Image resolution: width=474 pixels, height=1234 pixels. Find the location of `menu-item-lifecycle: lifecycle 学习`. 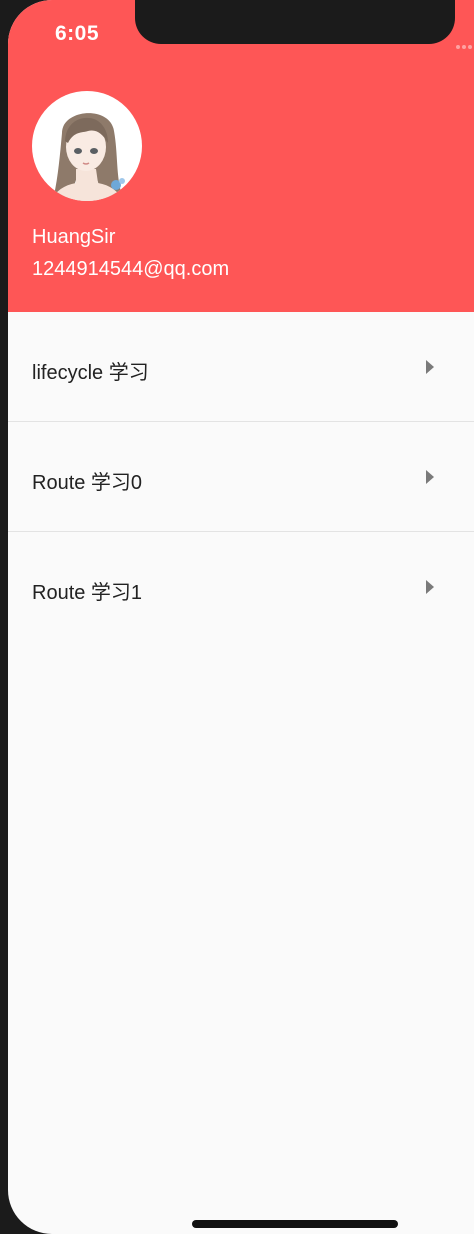

menu-item-lifecycle: lifecycle 学习 is located at coordinates (241, 367).